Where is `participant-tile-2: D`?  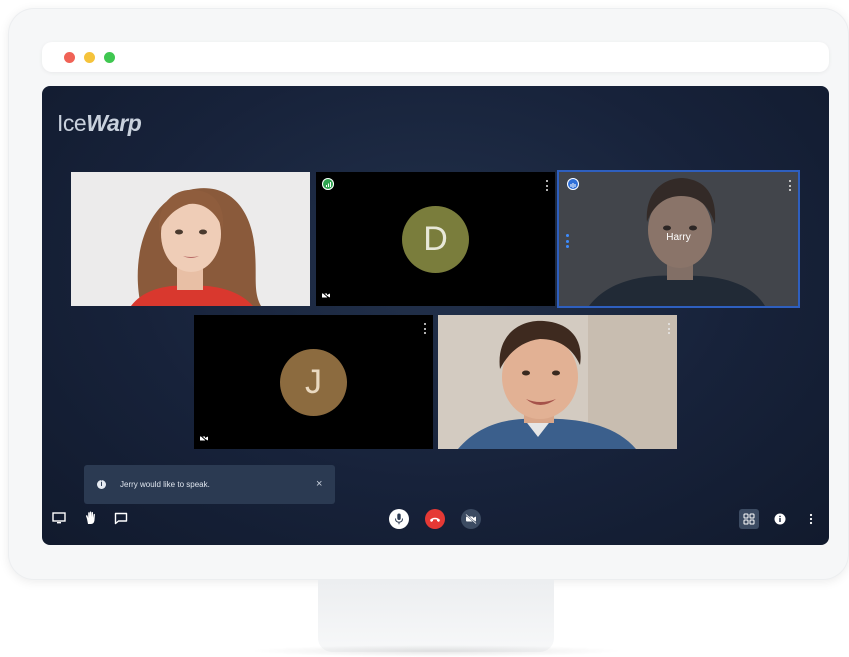 participant-tile-2: D is located at coordinates (435, 239).